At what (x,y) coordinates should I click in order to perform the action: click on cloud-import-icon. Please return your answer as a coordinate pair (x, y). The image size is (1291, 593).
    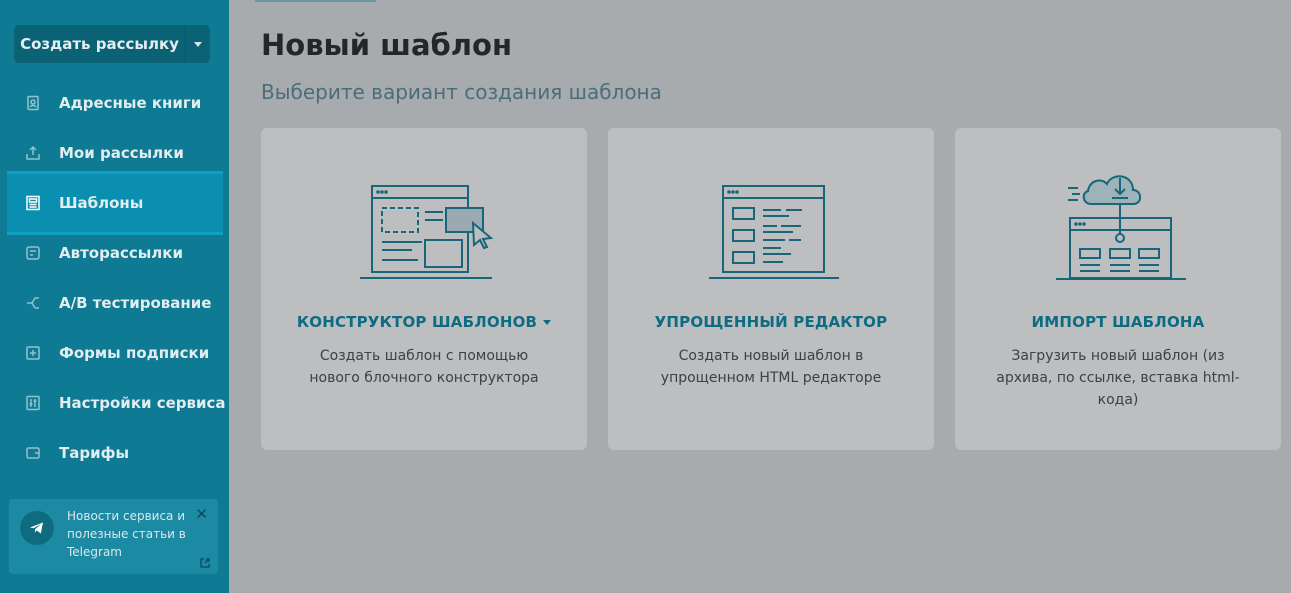
    Looking at the image, I should click on (1121, 227).